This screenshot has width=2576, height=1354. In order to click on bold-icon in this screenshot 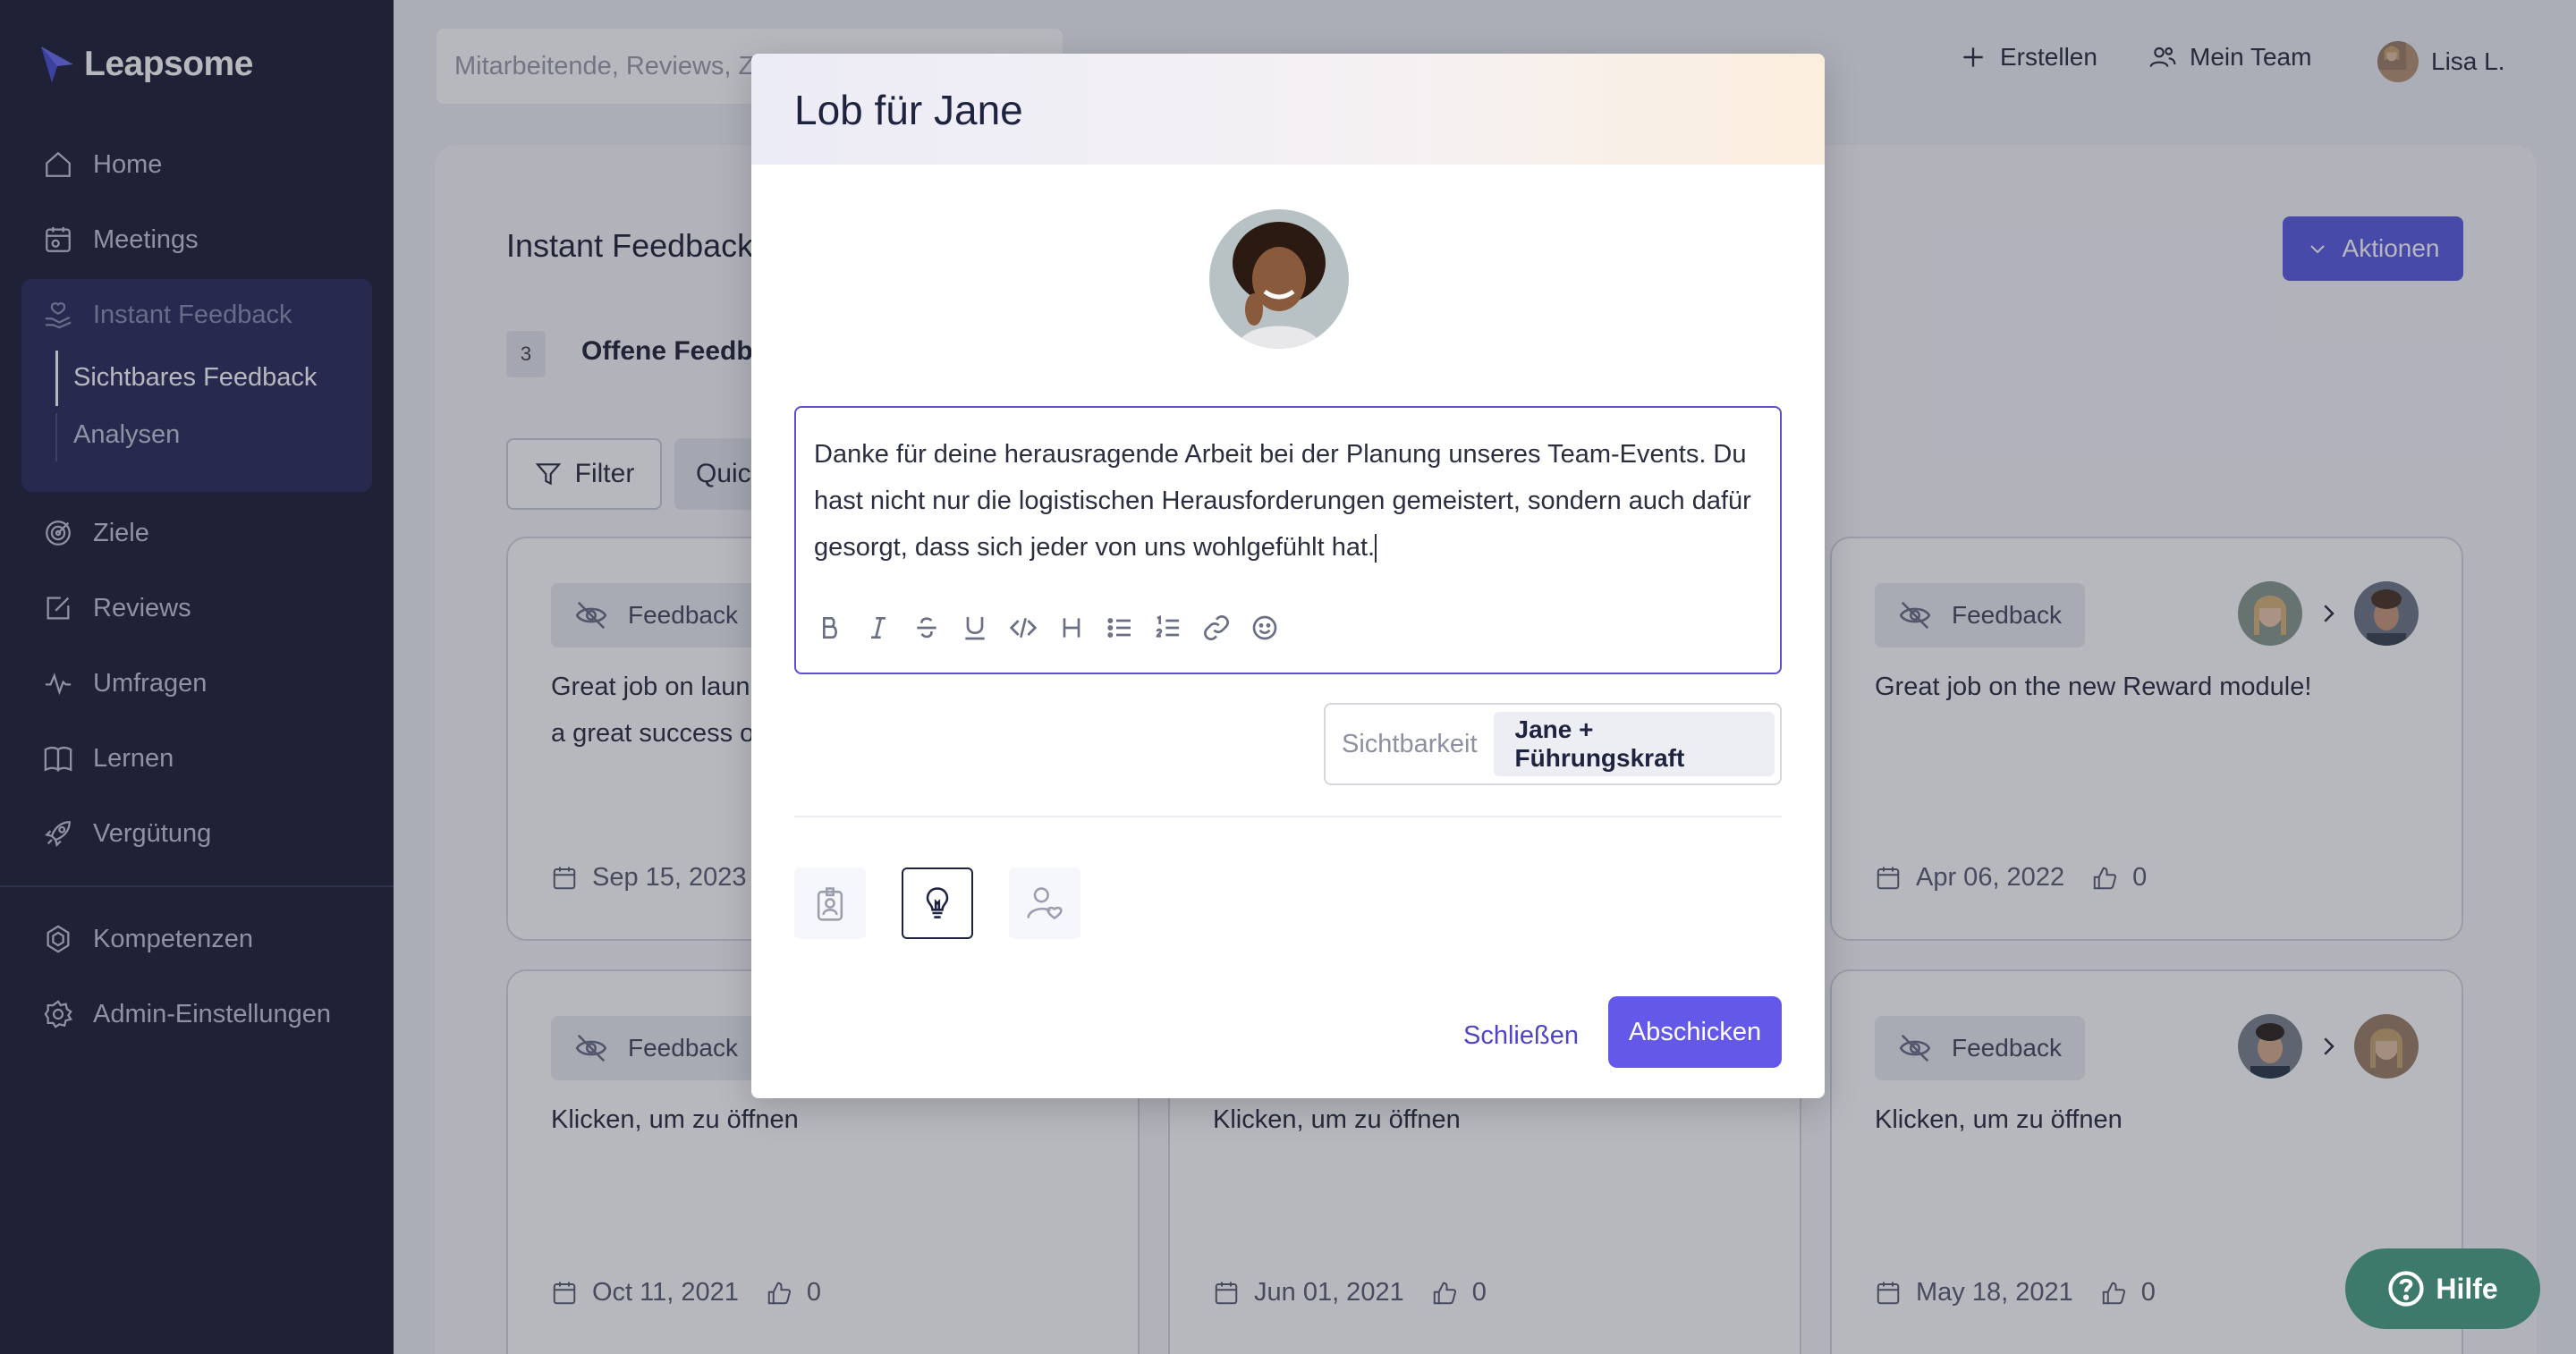, I will do `click(830, 628)`.